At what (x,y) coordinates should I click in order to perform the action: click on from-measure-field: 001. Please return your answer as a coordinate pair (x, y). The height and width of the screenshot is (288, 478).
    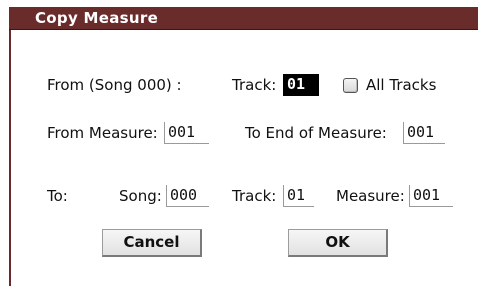
    Looking at the image, I should click on (186, 133).